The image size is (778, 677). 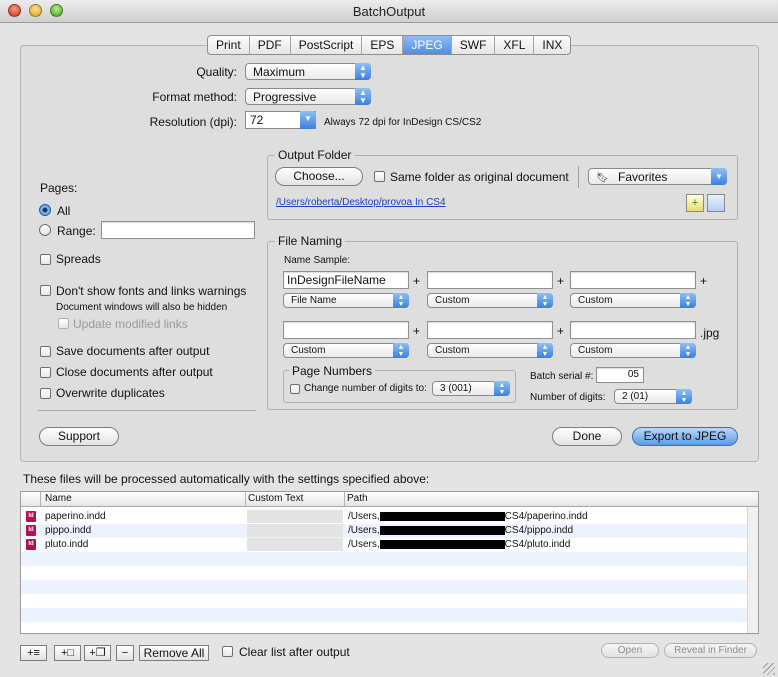 I want to click on tab-xfl: XFL, so click(x=515, y=45).